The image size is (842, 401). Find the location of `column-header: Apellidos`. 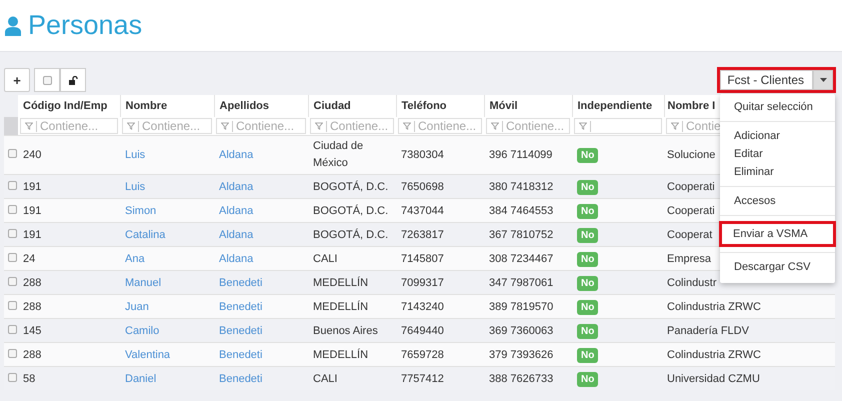

column-header: Apellidos is located at coordinates (261, 106).